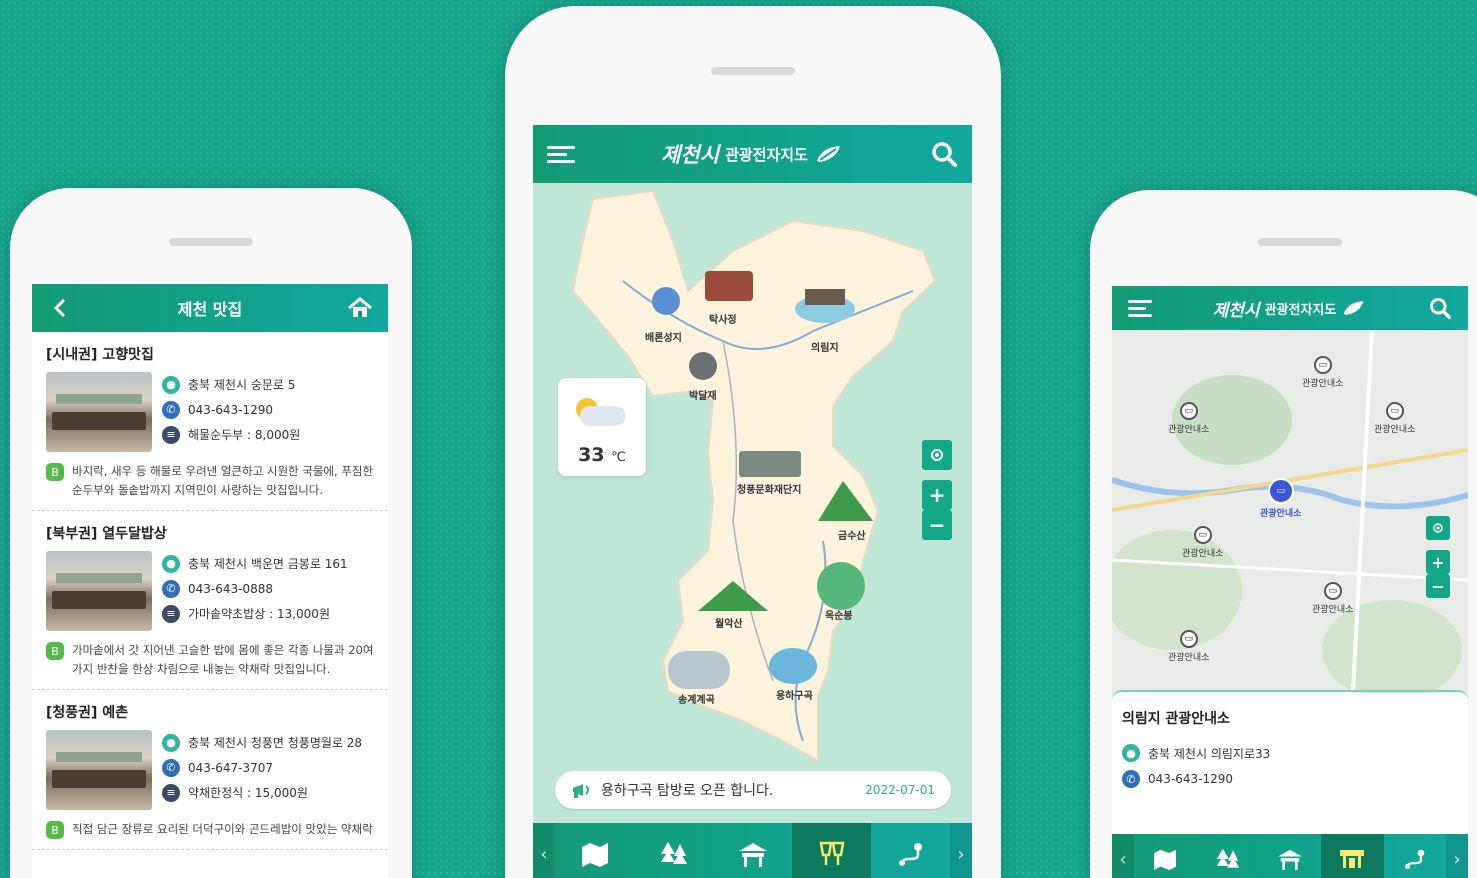 Image resolution: width=1477 pixels, height=878 pixels. What do you see at coordinates (831, 850) in the screenshot?
I see `food-icon` at bounding box center [831, 850].